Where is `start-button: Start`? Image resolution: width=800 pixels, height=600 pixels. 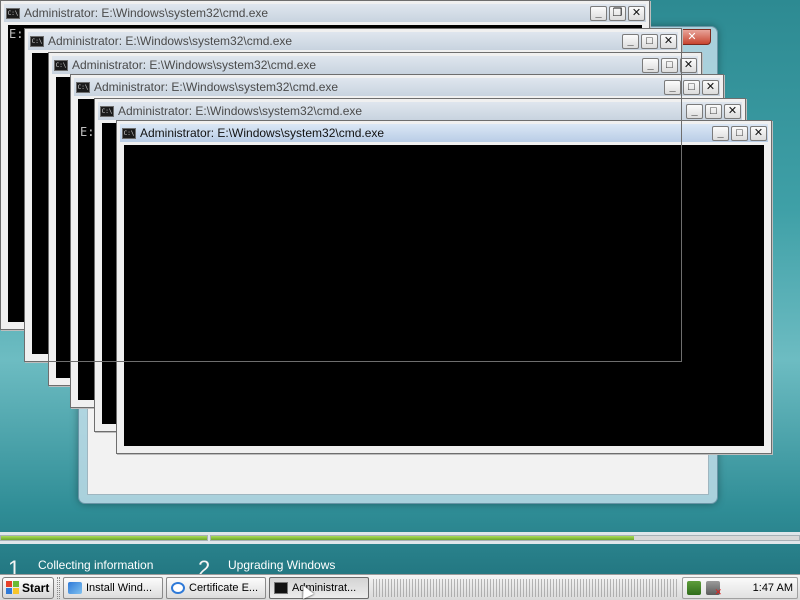 start-button: Start is located at coordinates (28, 587).